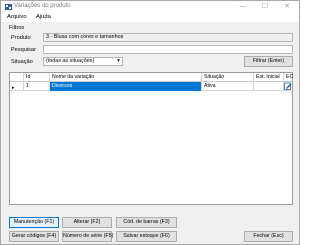 The height and width of the screenshot is (245, 320). What do you see at coordinates (87, 236) in the screenshot?
I see `numero-serie-button: Número de série (F5)` at bounding box center [87, 236].